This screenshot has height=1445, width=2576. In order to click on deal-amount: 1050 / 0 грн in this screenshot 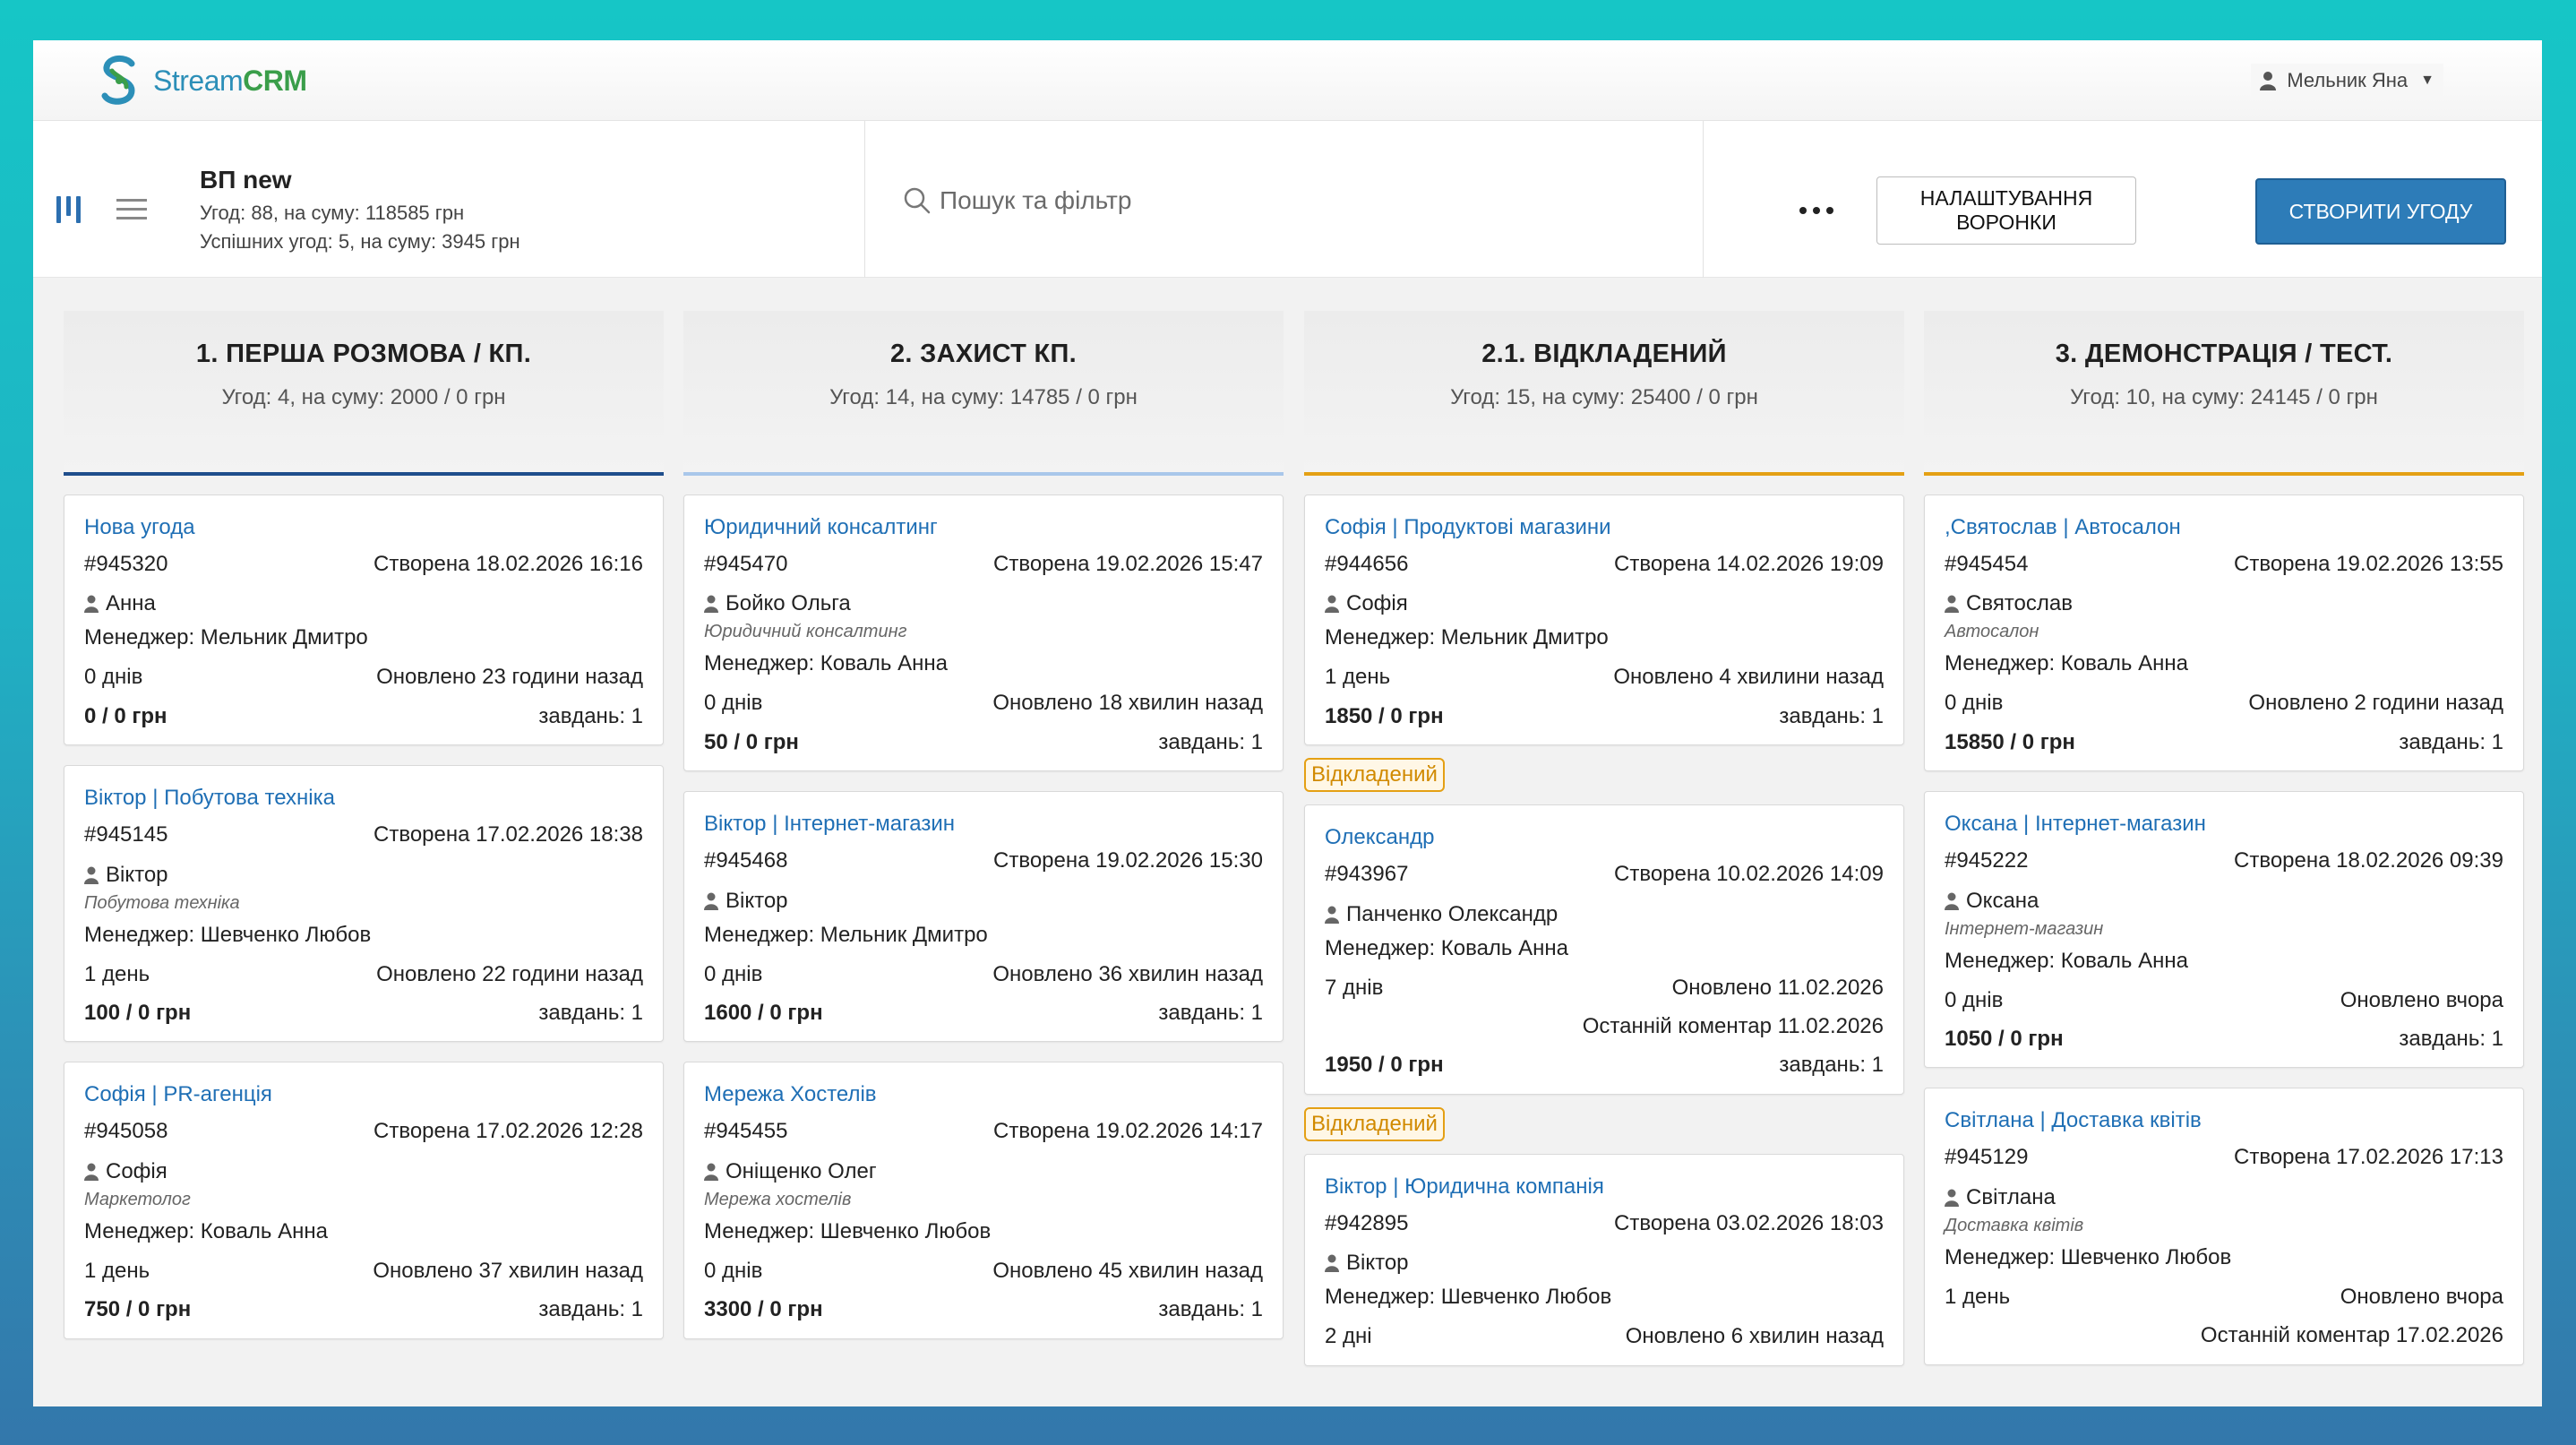, I will do `click(2004, 1038)`.